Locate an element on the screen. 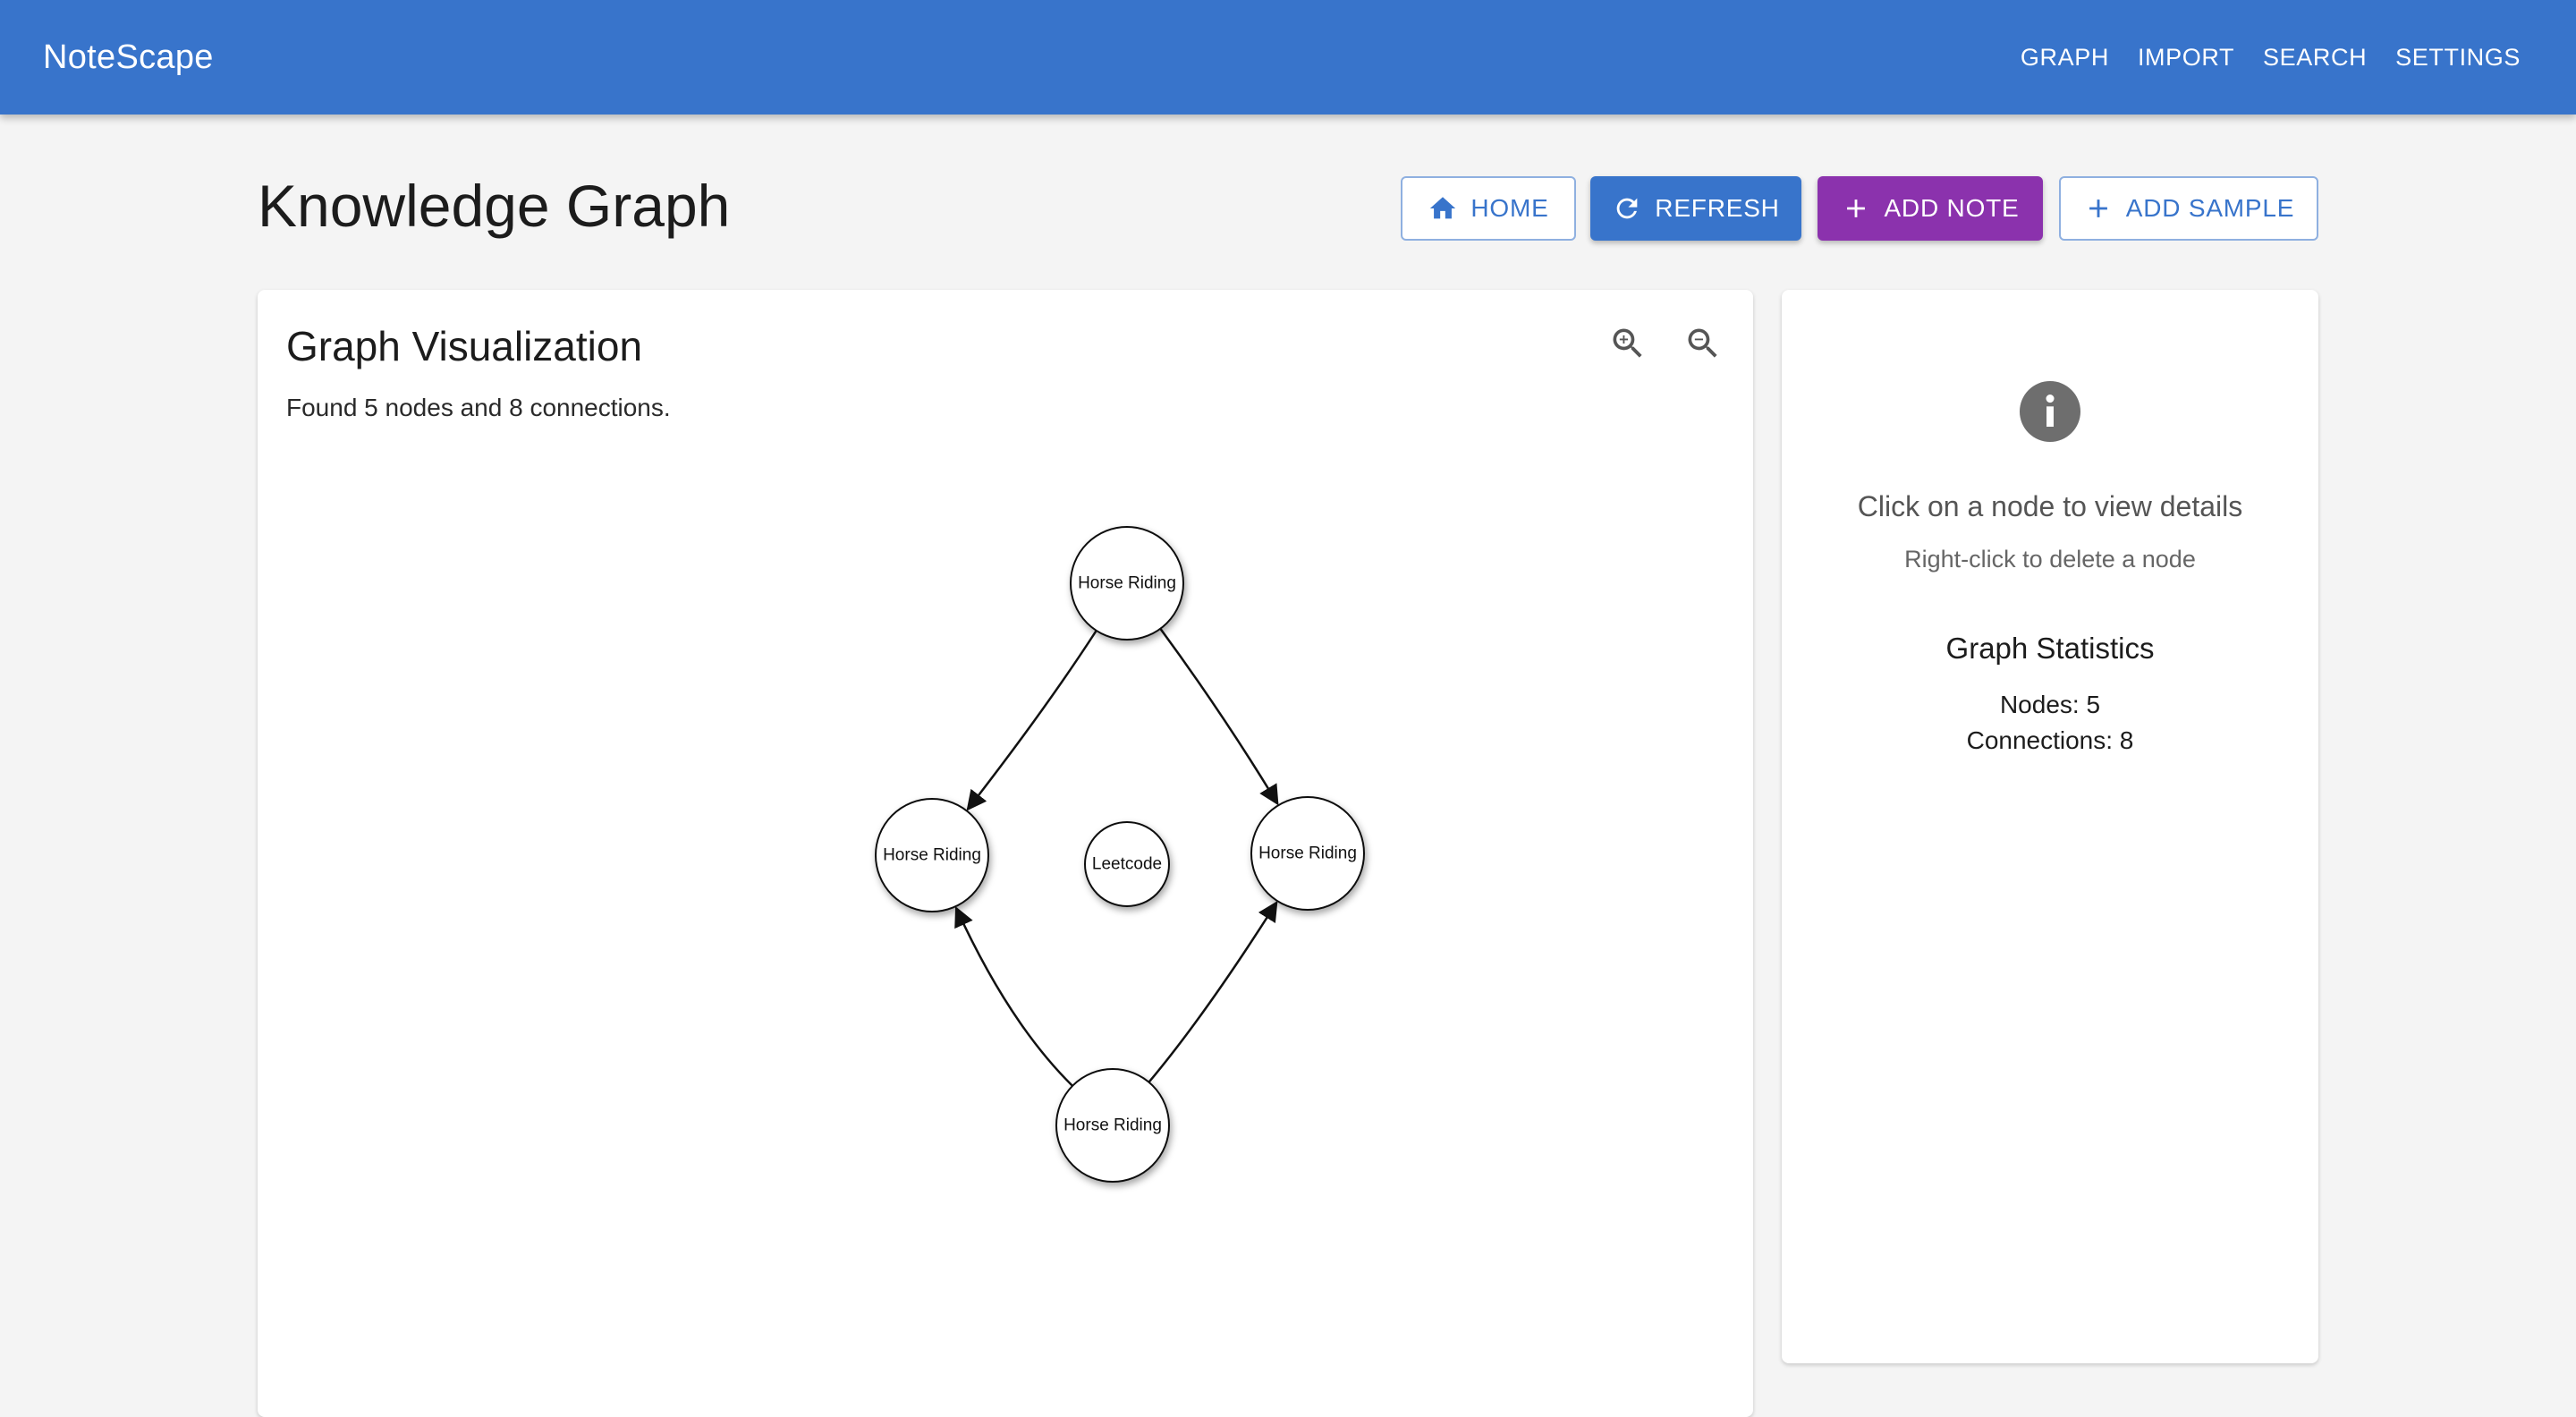 The image size is (2576, 1417). connections-count: Connections: 8 is located at coordinates (2050, 740).